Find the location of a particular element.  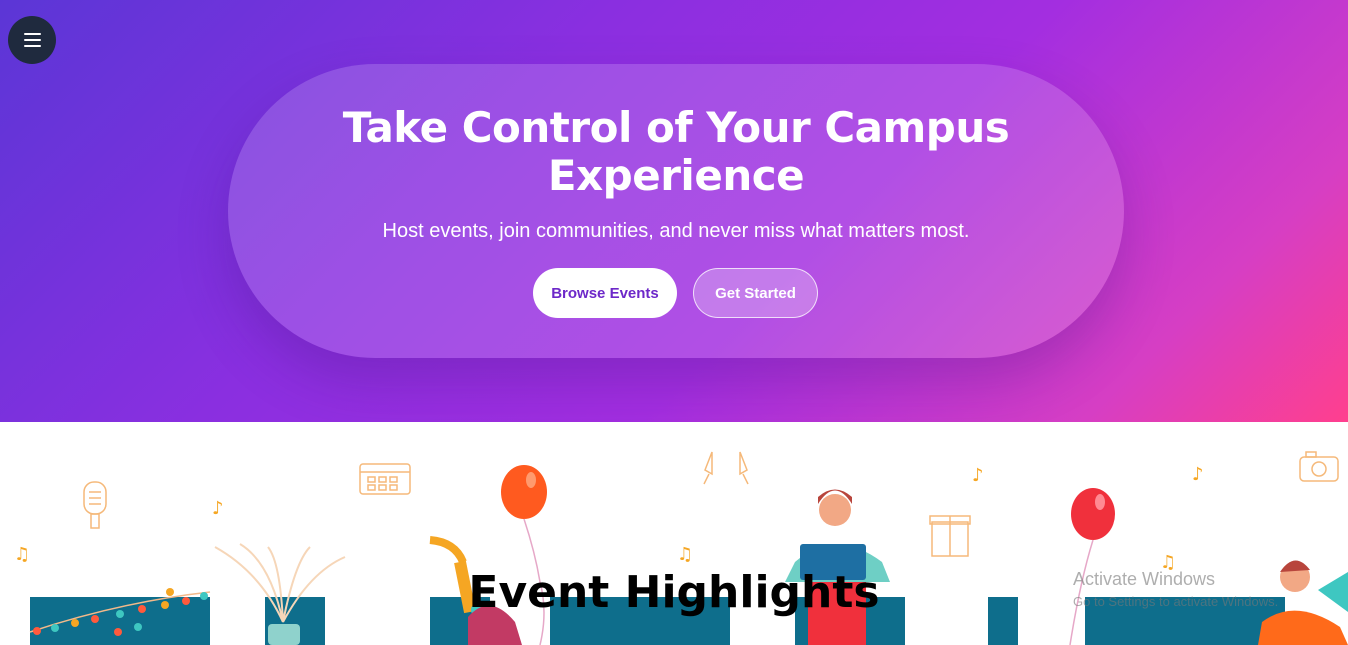

gift-icon is located at coordinates (950, 536).